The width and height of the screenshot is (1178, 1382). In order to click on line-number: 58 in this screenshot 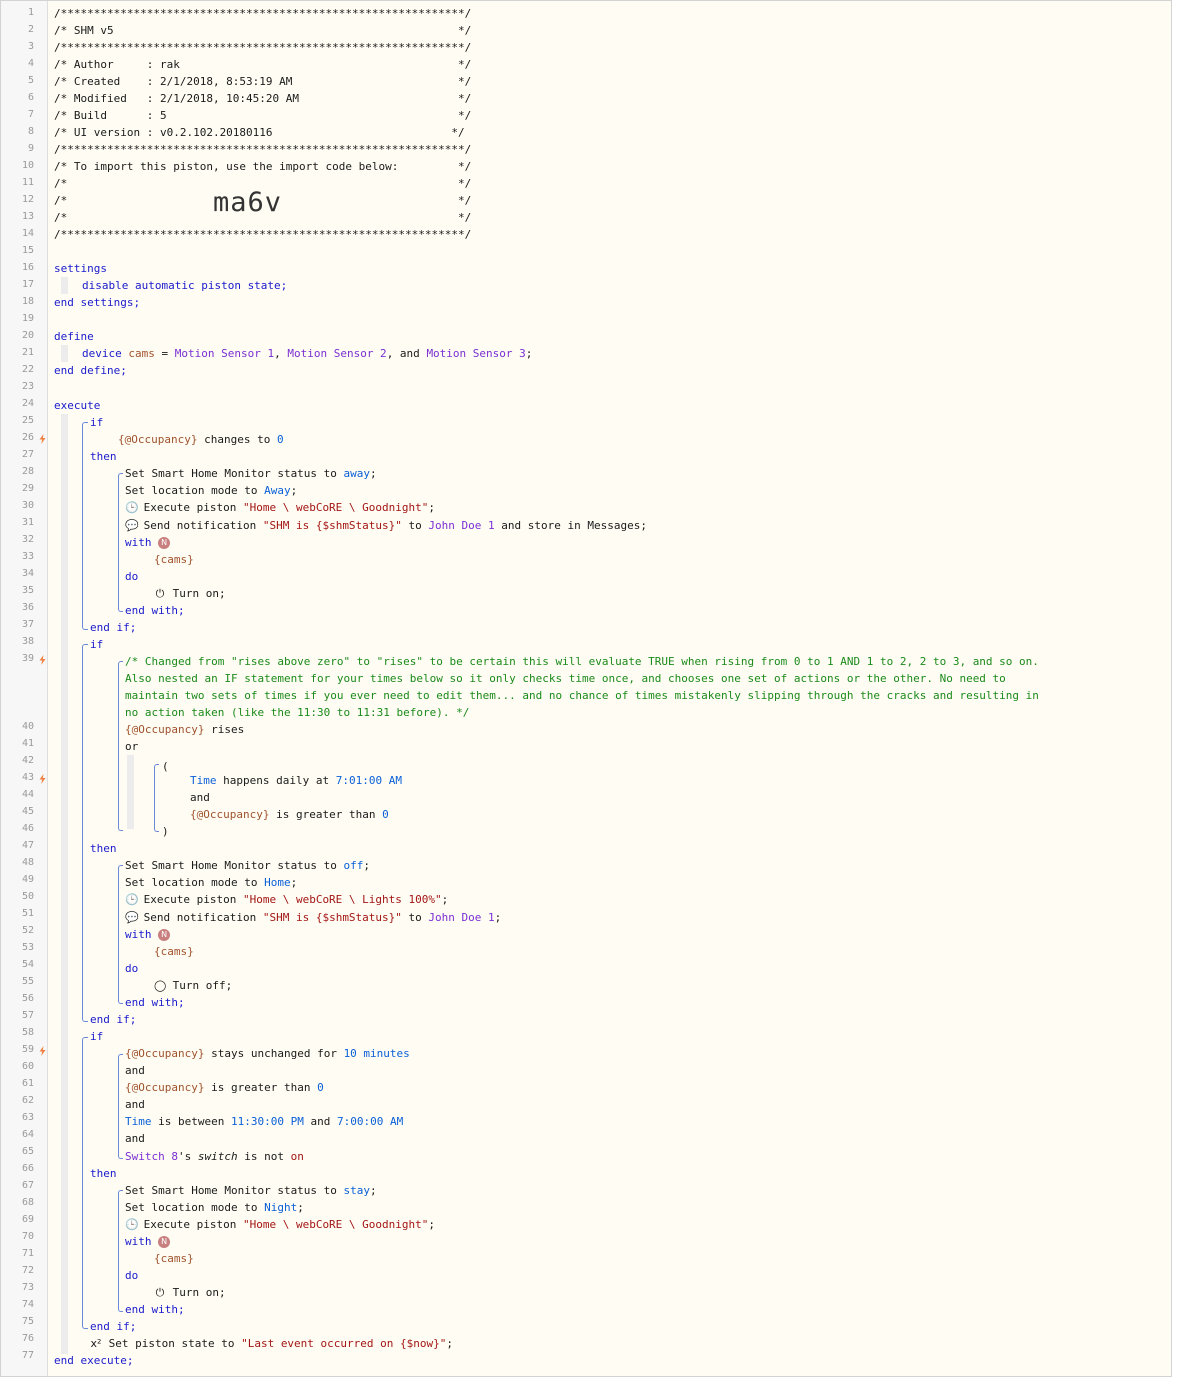, I will do `click(27, 1032)`.